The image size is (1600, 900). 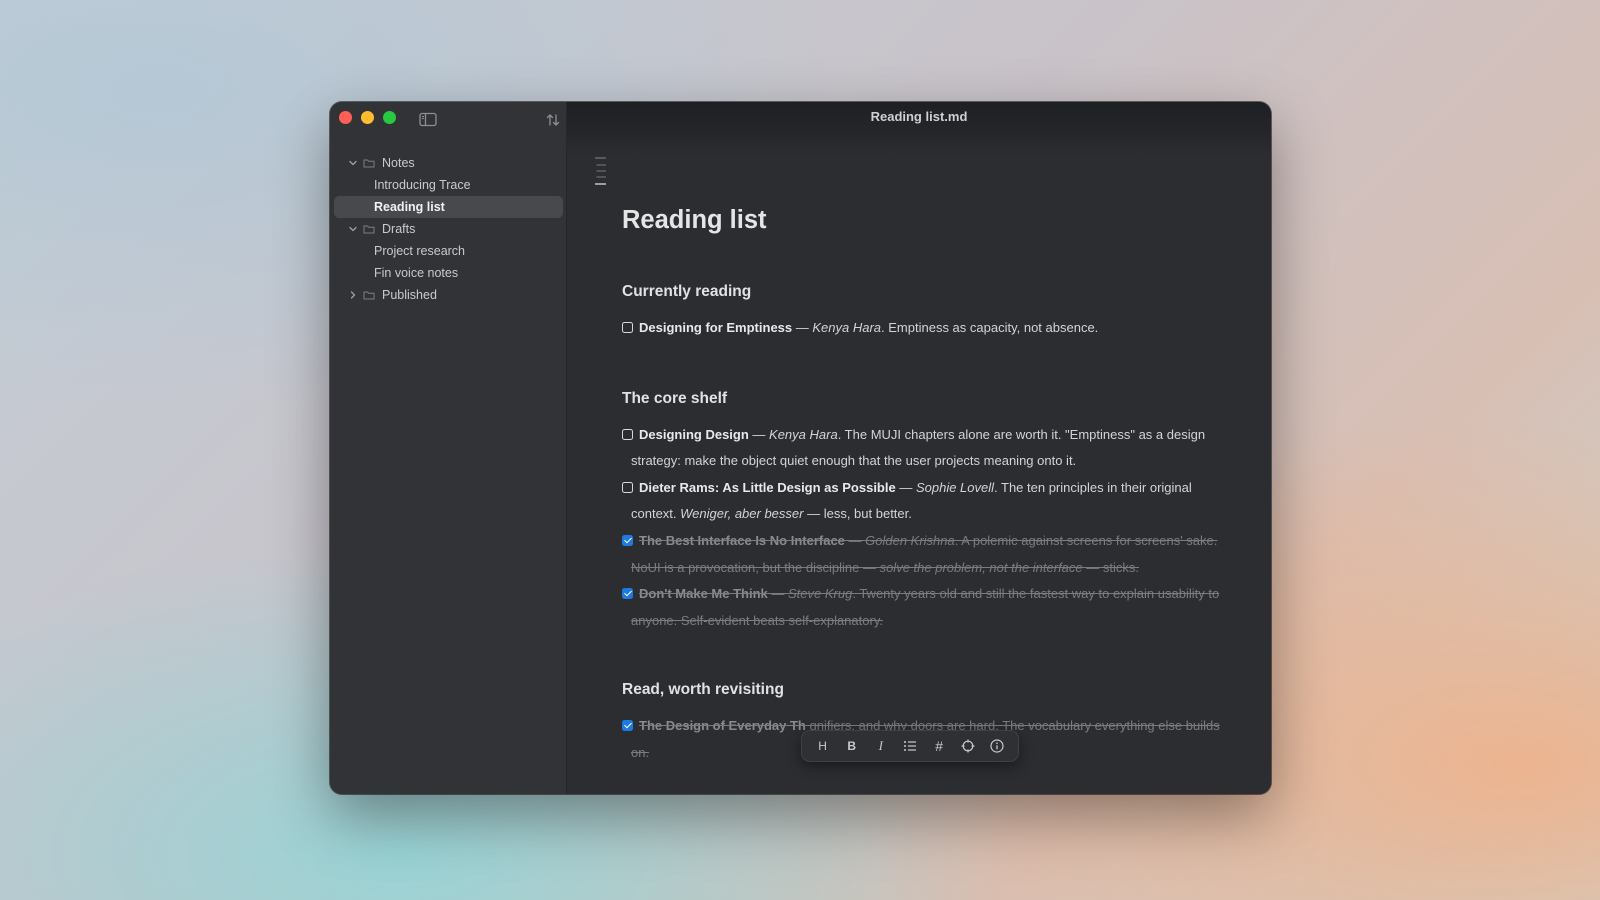 I want to click on outline-icon, so click(x=600, y=172).